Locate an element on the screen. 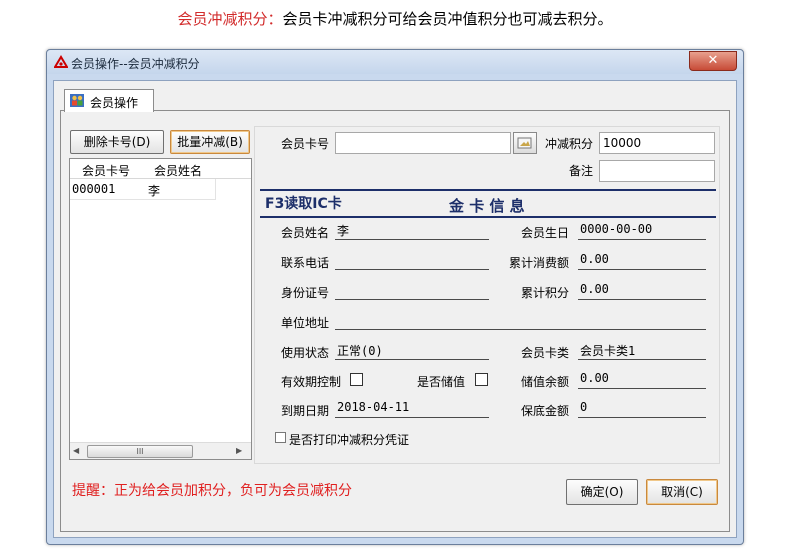 Image resolution: width=790 pixels, height=550 pixels. deduct-points-input: 10000 is located at coordinates (657, 143).